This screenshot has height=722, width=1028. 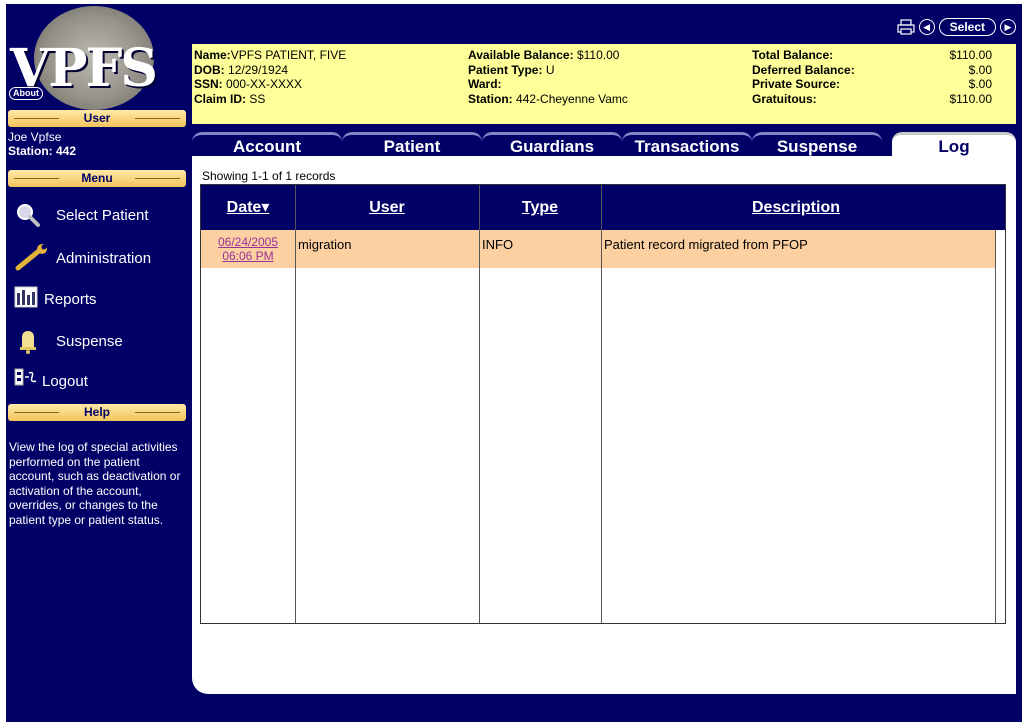 I want to click on log-date-link: 06/24/2005 06:06 PM, so click(x=248, y=249).